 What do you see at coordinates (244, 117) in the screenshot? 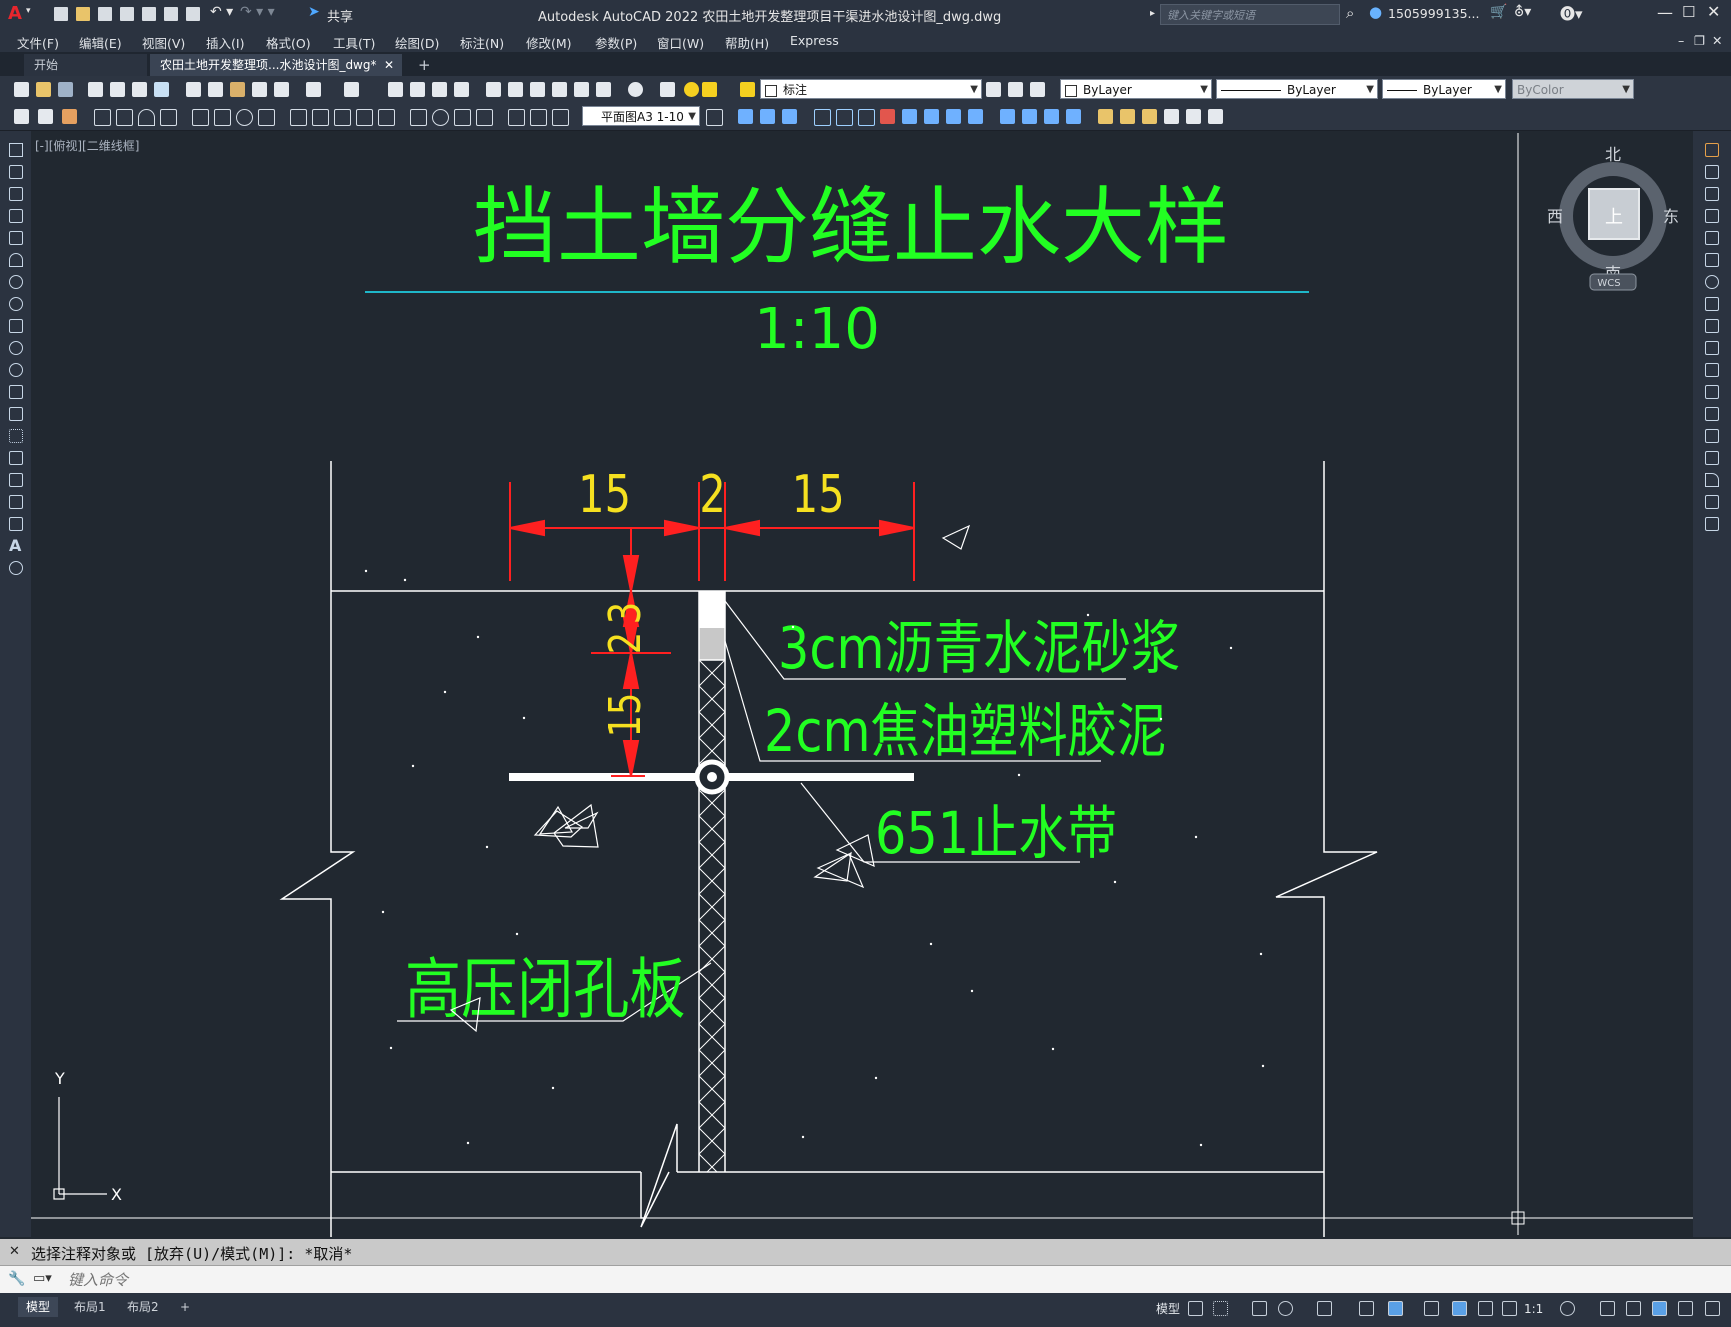
I see `diameter-dim-icon` at bounding box center [244, 117].